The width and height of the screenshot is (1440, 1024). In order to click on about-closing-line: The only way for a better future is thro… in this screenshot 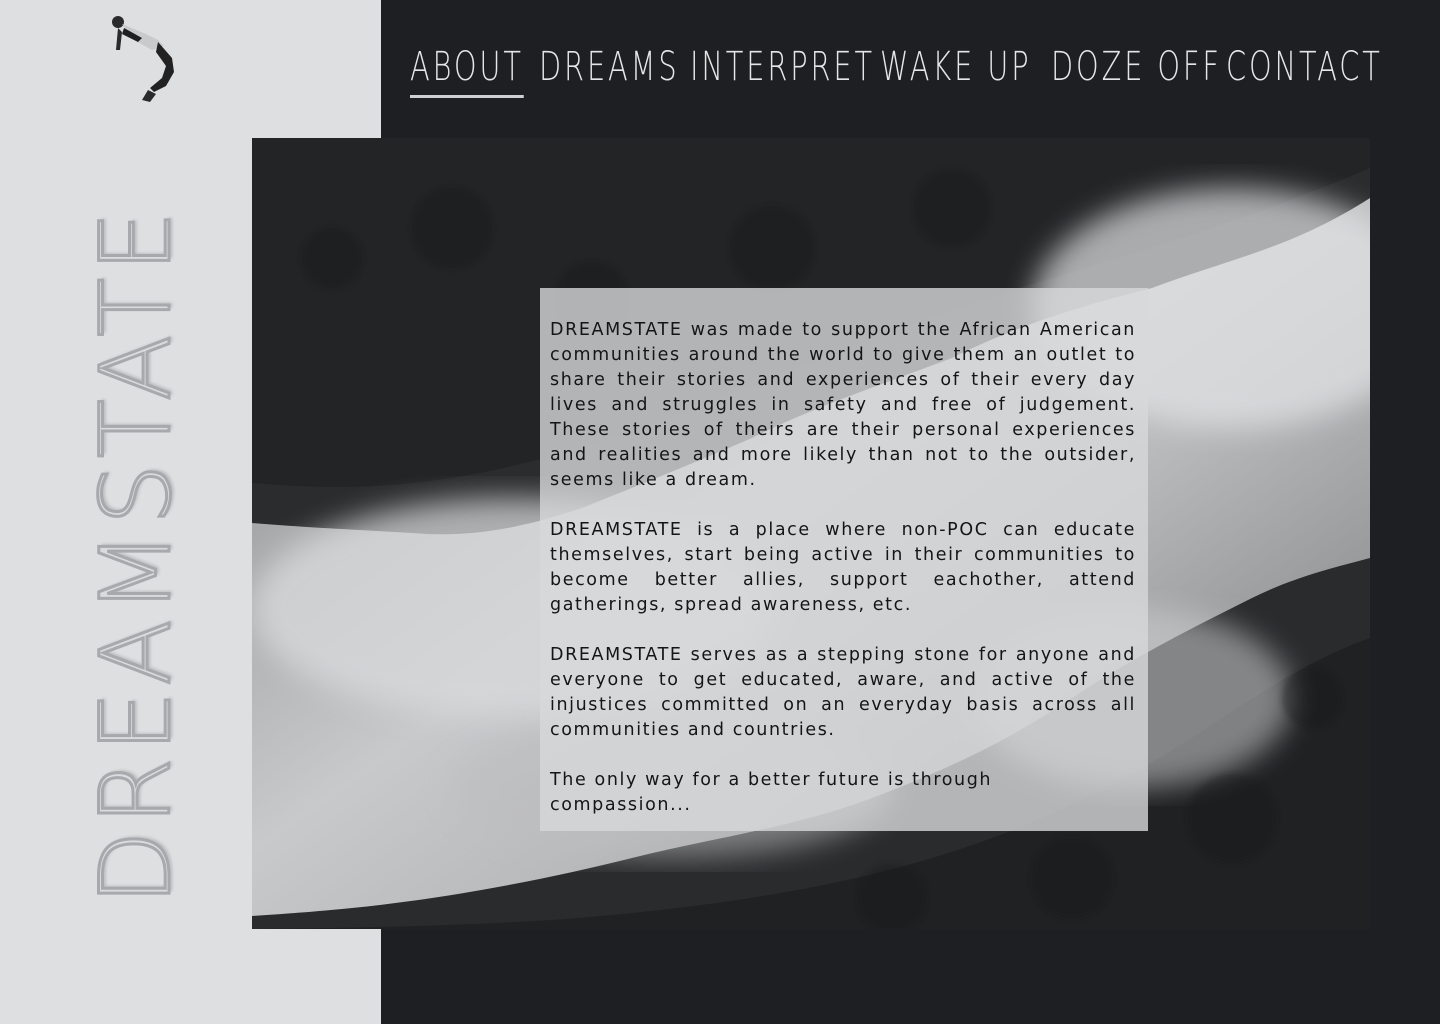, I will do `click(771, 792)`.